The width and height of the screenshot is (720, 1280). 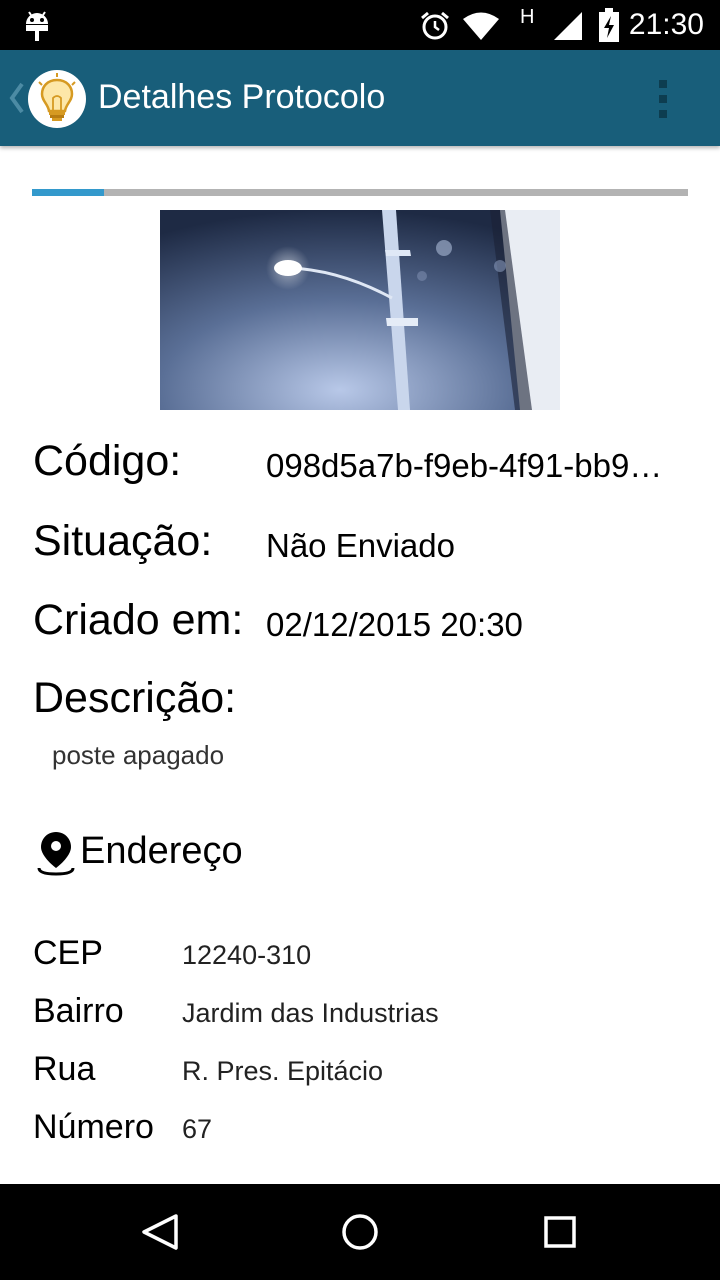 I want to click on status-time: 21:30, so click(x=666, y=24).